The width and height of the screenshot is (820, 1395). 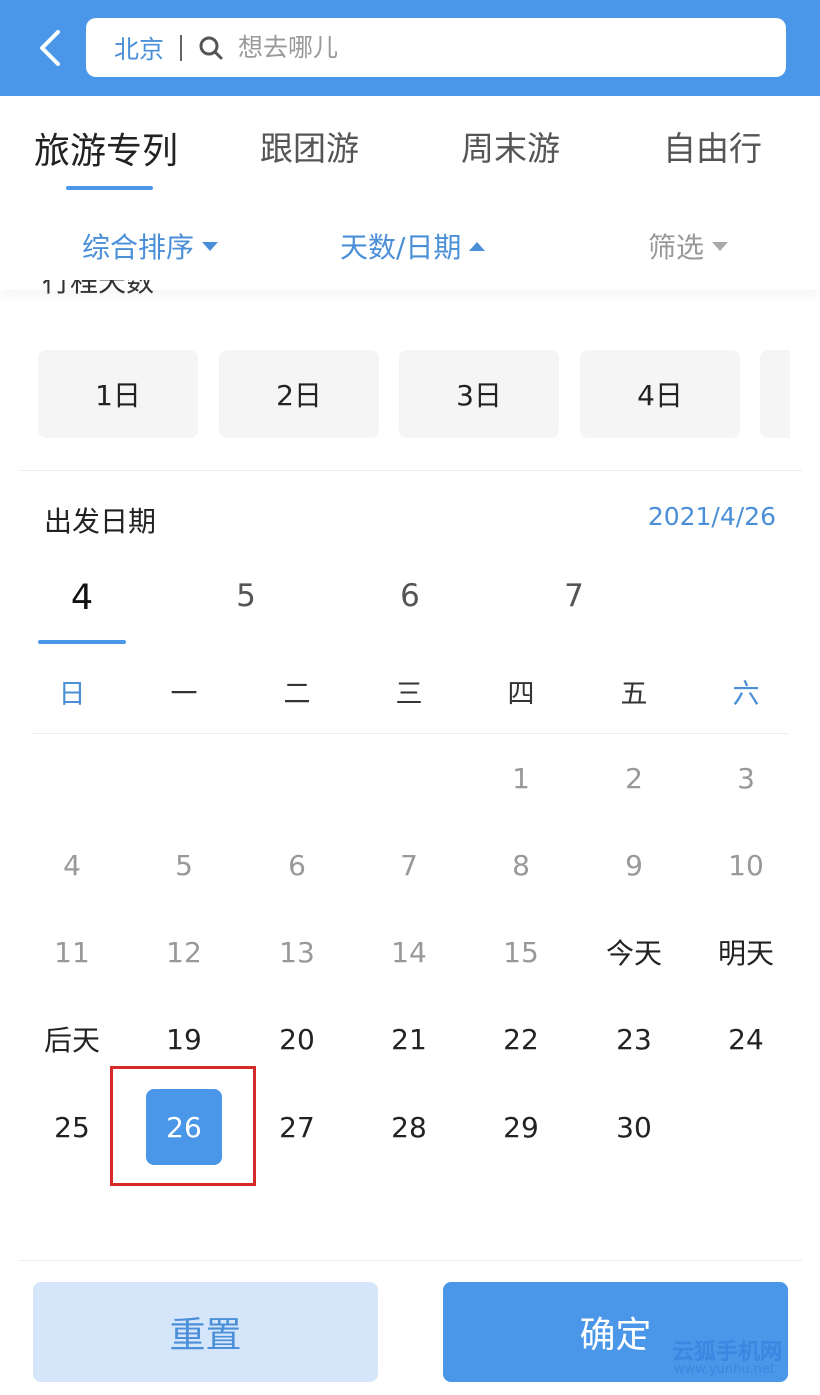 I want to click on calendar-day: 14, so click(x=409, y=952).